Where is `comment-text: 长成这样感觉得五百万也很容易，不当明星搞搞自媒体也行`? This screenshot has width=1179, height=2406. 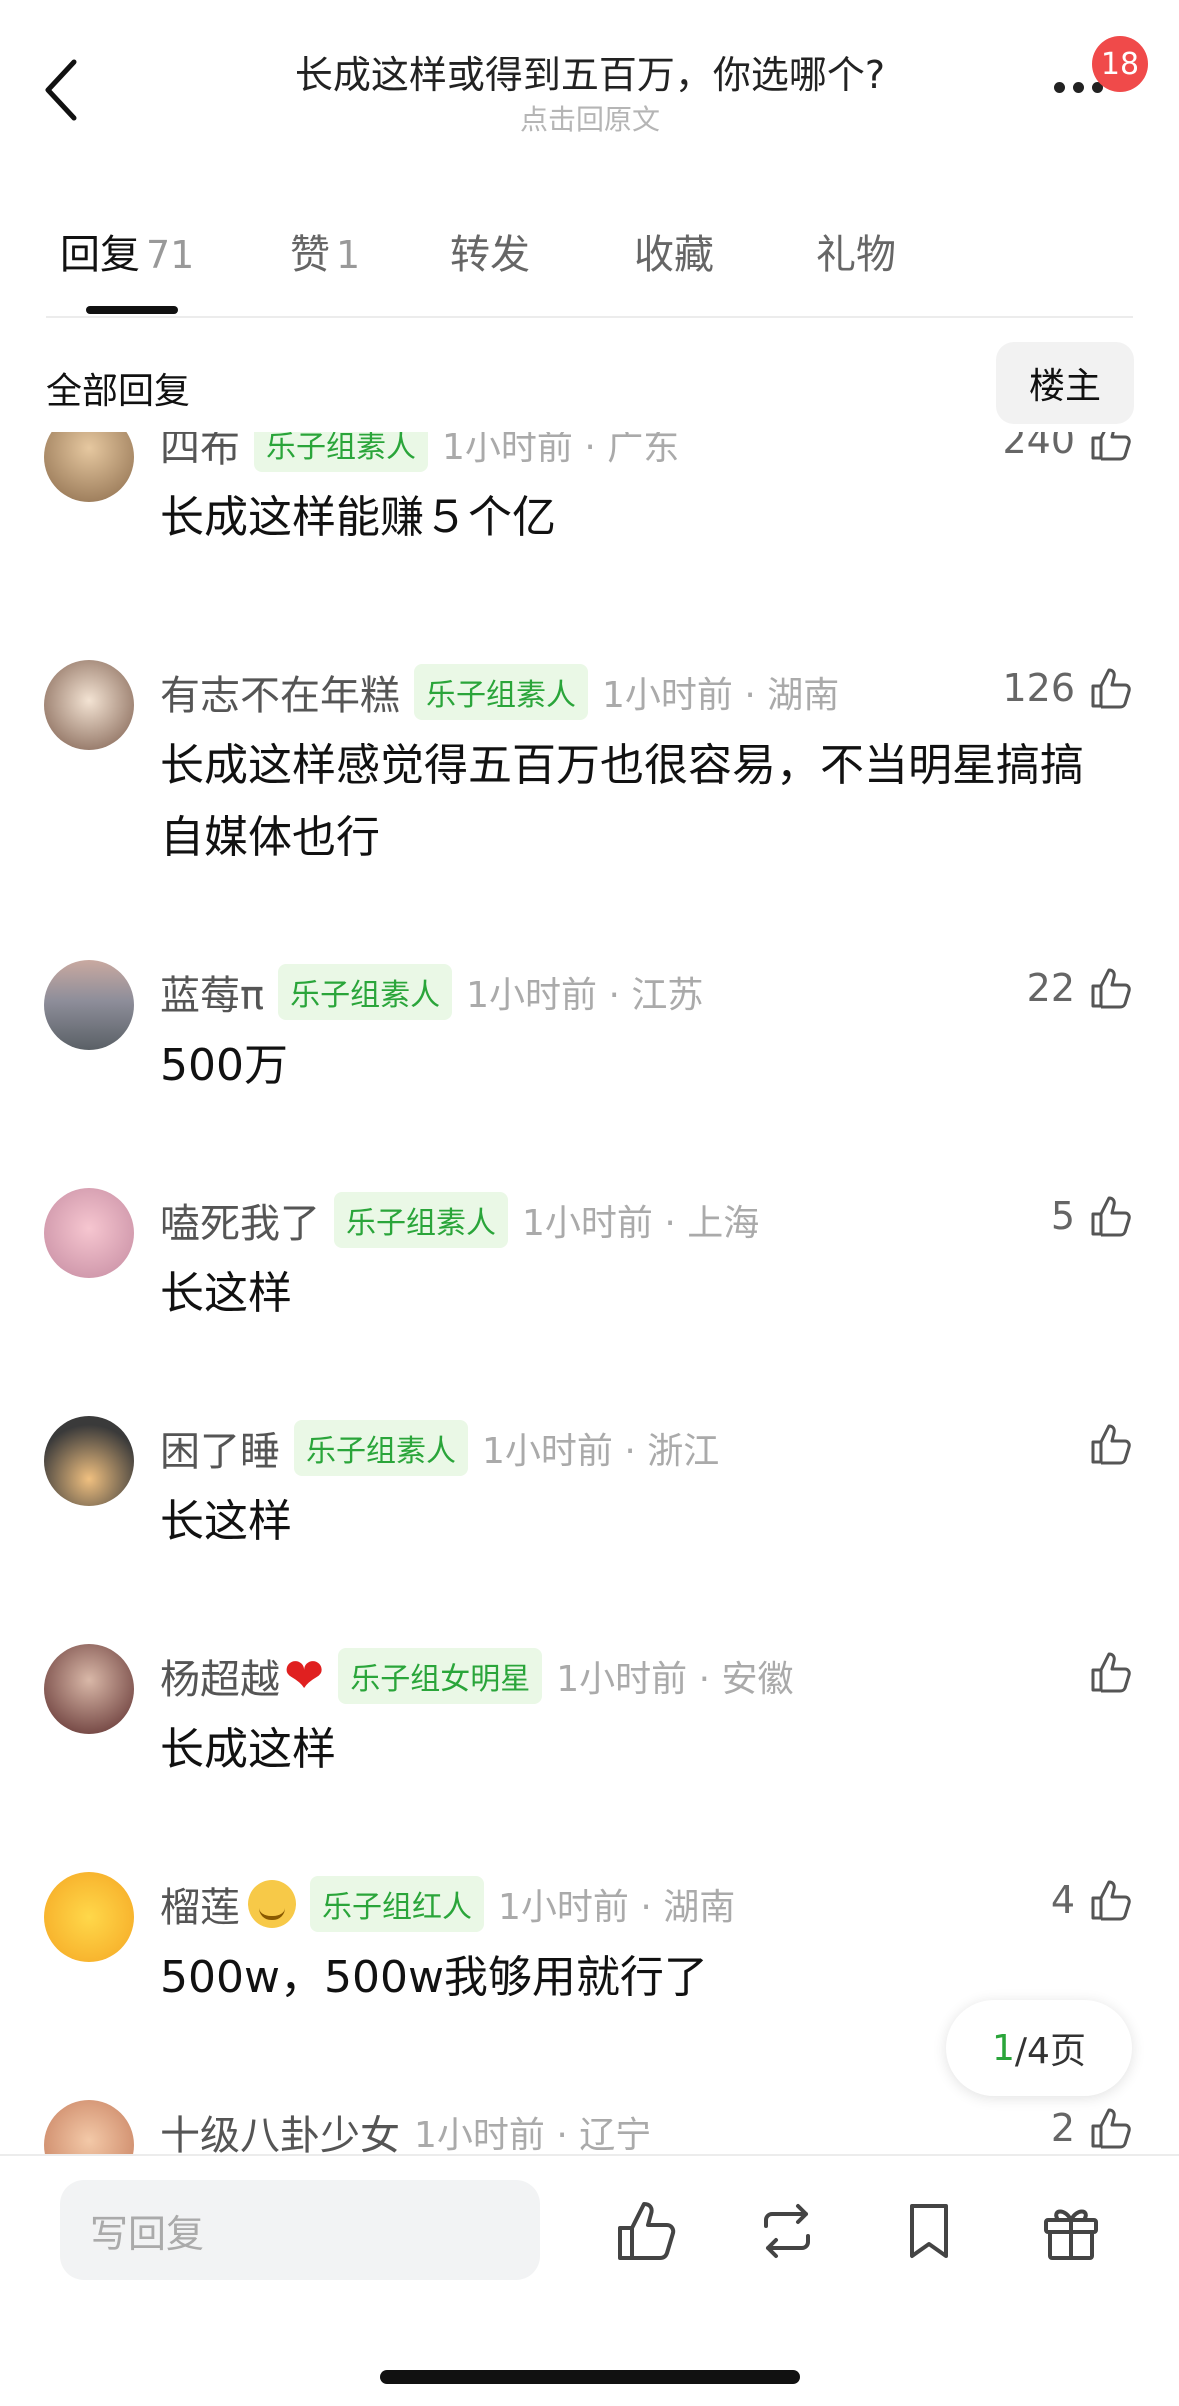 comment-text: 长成这样感觉得五百万也很容易，不当明星搞搞自媒体也行 is located at coordinates (622, 801).